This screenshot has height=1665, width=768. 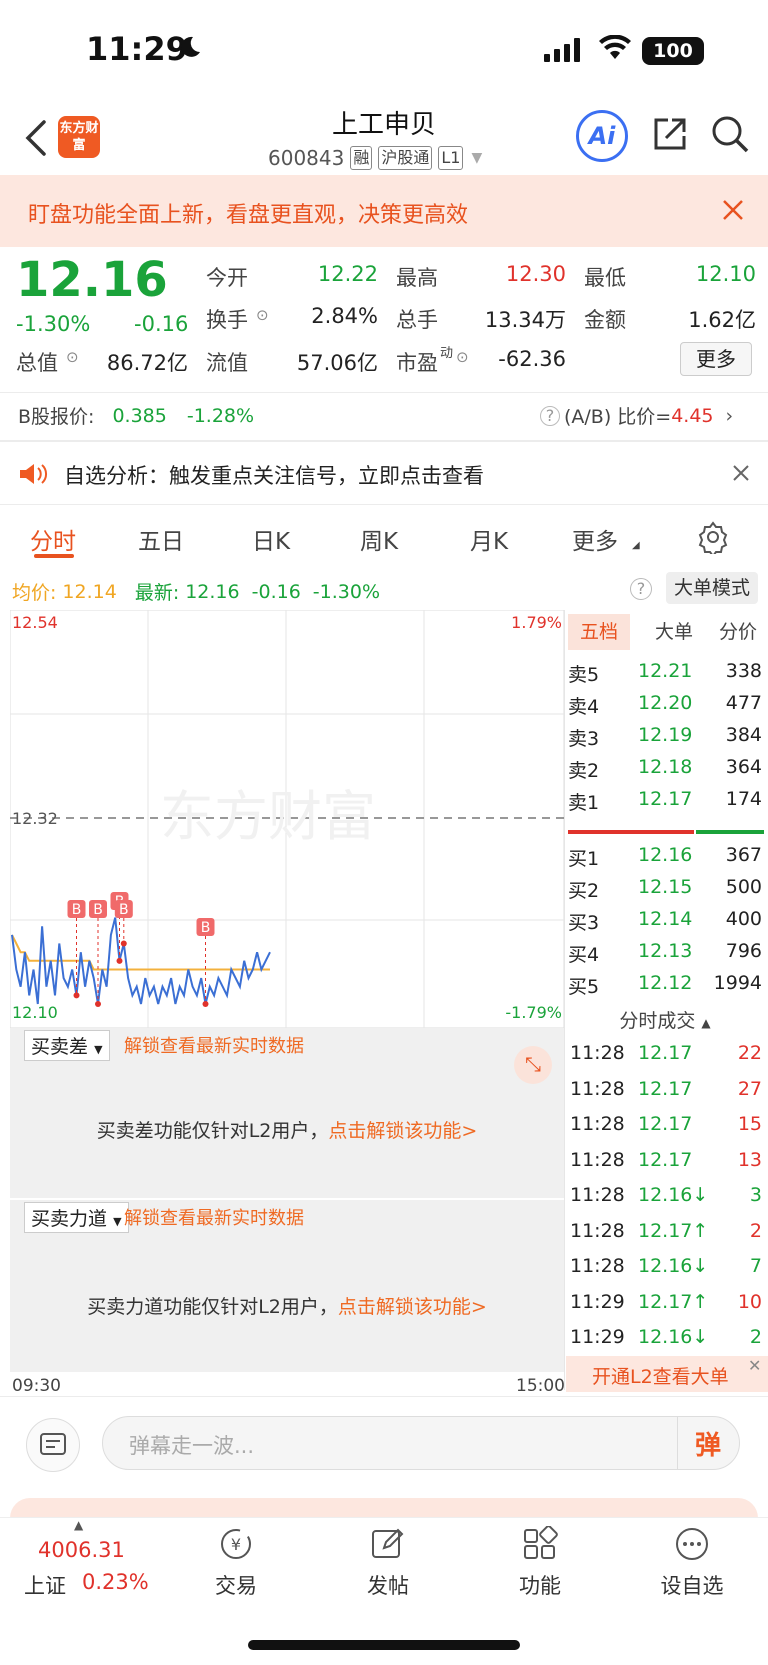 I want to click on nav-trade: 交易, so click(x=236, y=1585).